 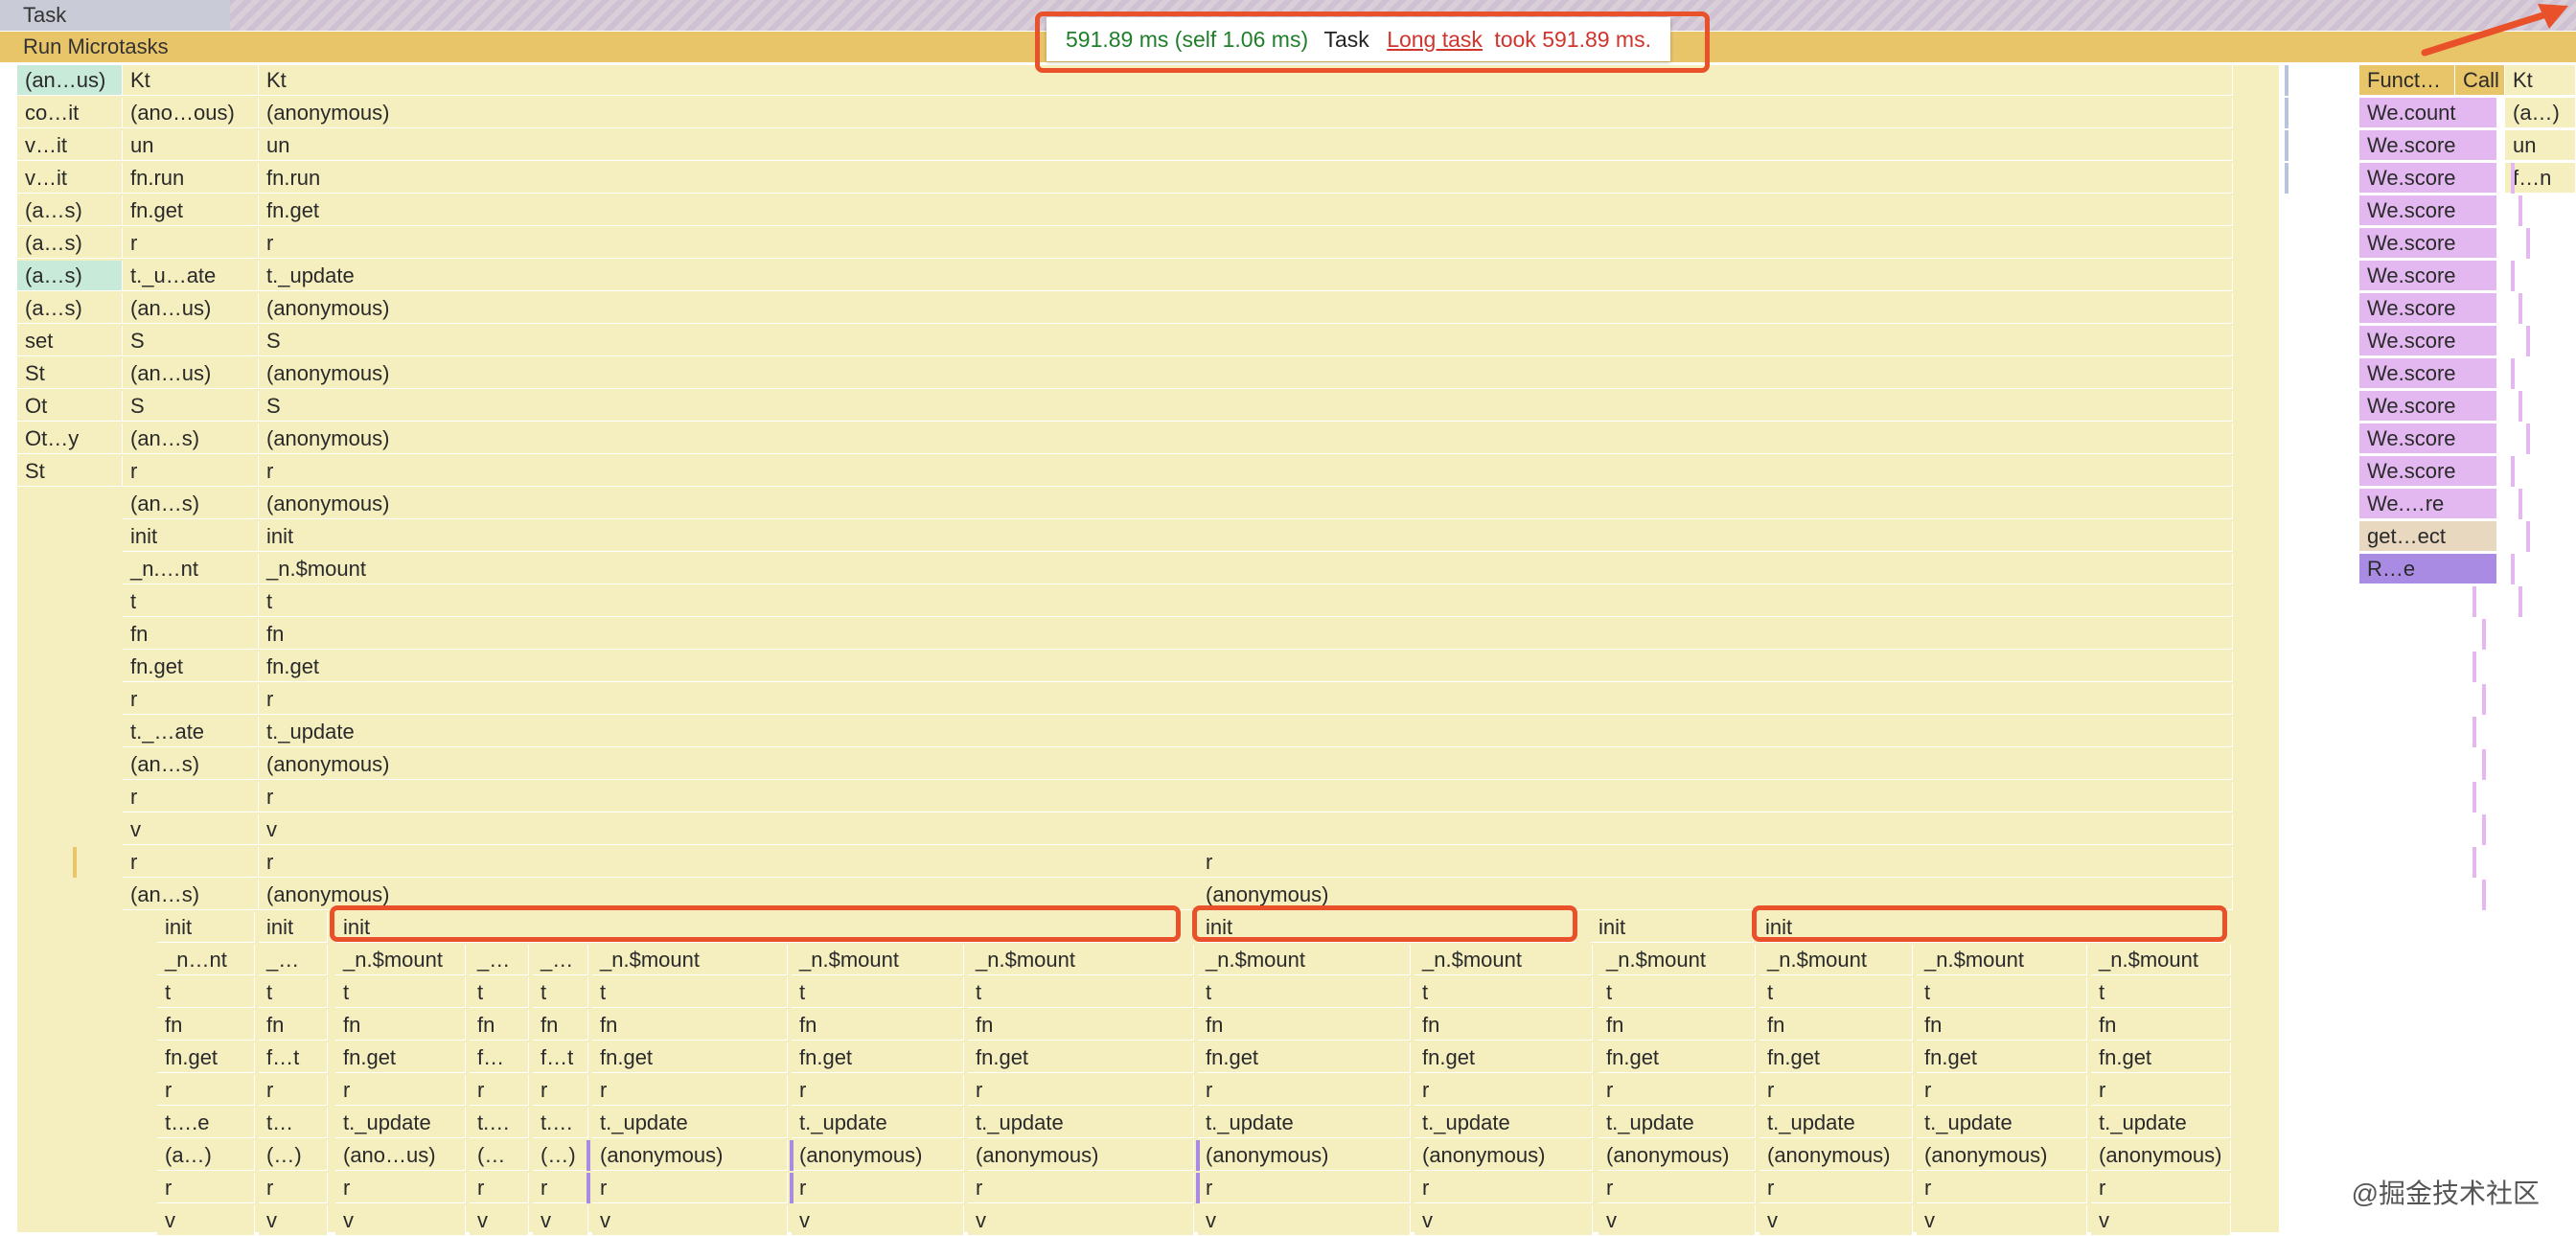 I want to click on frame-block: v…it, so click(x=70, y=145).